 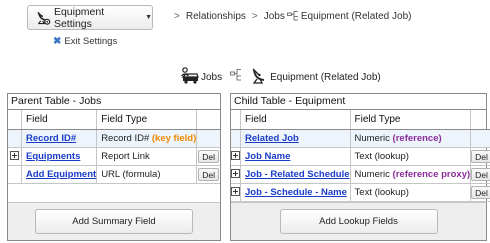 What do you see at coordinates (358, 102) in the screenshot?
I see `child-table-title: Child Table - Equipment` at bounding box center [358, 102].